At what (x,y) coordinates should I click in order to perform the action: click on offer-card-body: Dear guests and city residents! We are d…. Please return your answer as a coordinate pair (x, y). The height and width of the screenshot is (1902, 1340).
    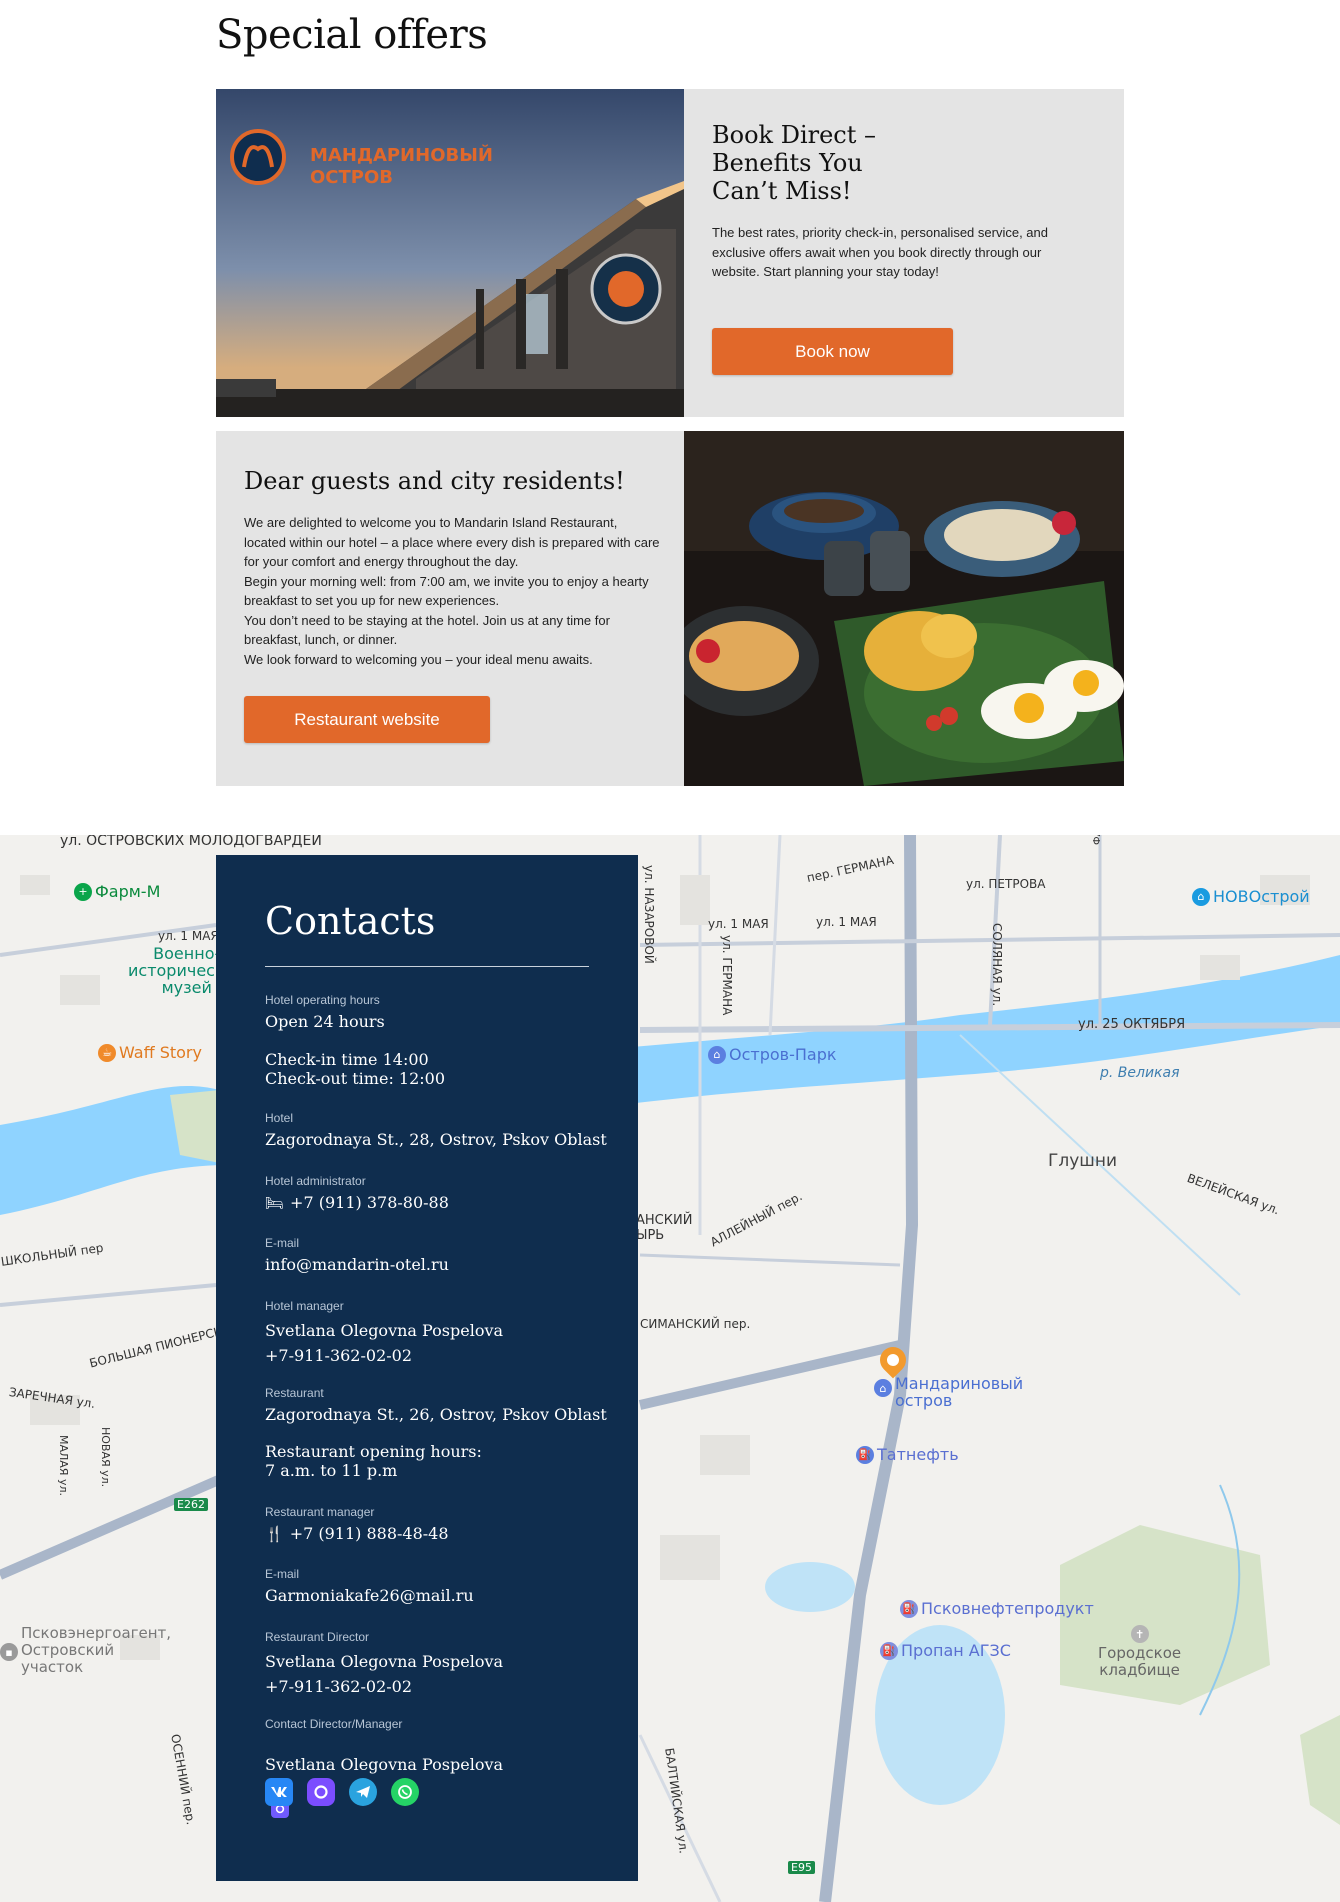
    Looking at the image, I should click on (454, 567).